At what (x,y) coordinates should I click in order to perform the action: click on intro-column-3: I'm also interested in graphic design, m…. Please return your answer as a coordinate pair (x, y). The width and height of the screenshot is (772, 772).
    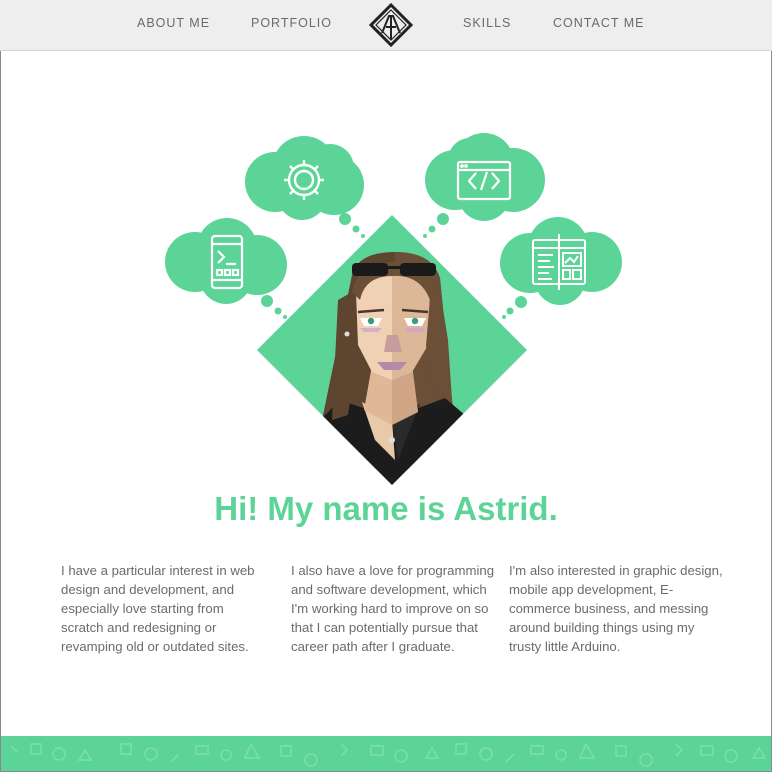
    Looking at the image, I should click on (616, 608).